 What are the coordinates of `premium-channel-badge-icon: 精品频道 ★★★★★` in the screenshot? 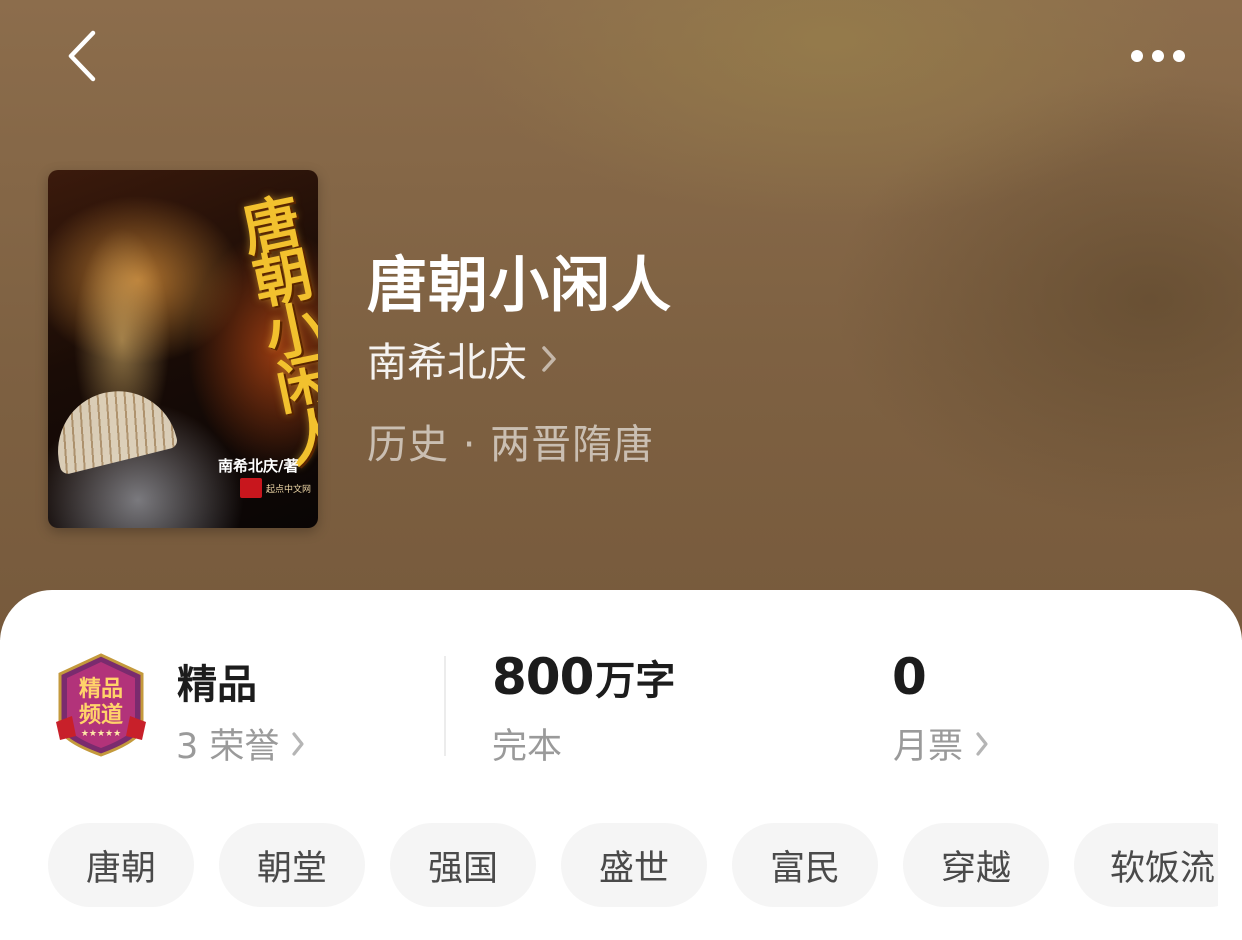 It's located at (101, 705).